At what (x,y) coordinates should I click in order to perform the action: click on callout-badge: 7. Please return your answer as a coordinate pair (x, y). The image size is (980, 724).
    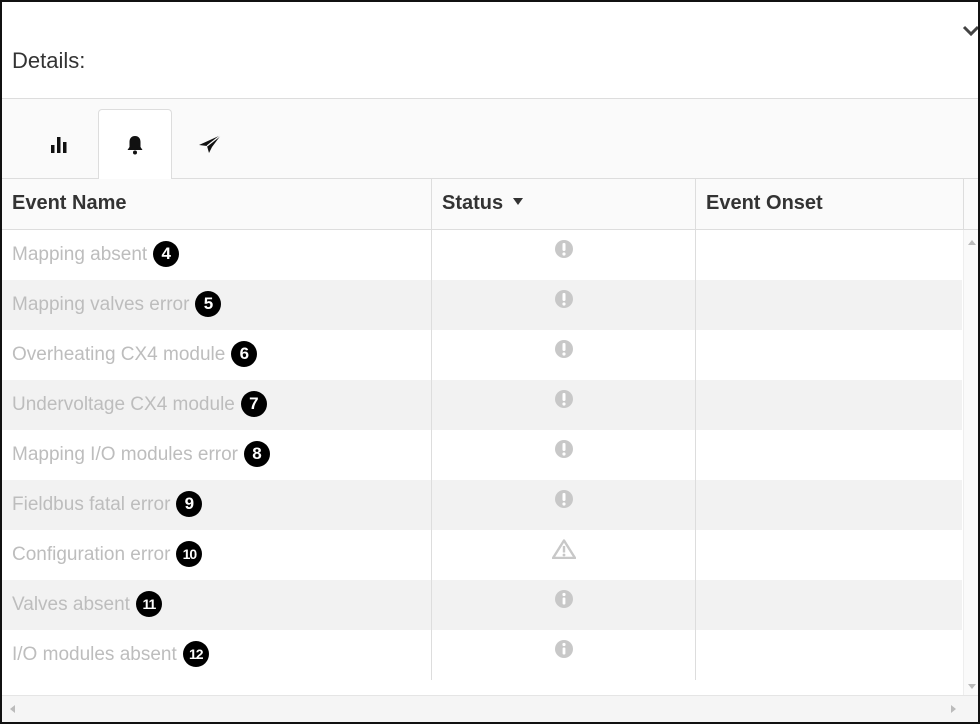
    Looking at the image, I should click on (253, 403).